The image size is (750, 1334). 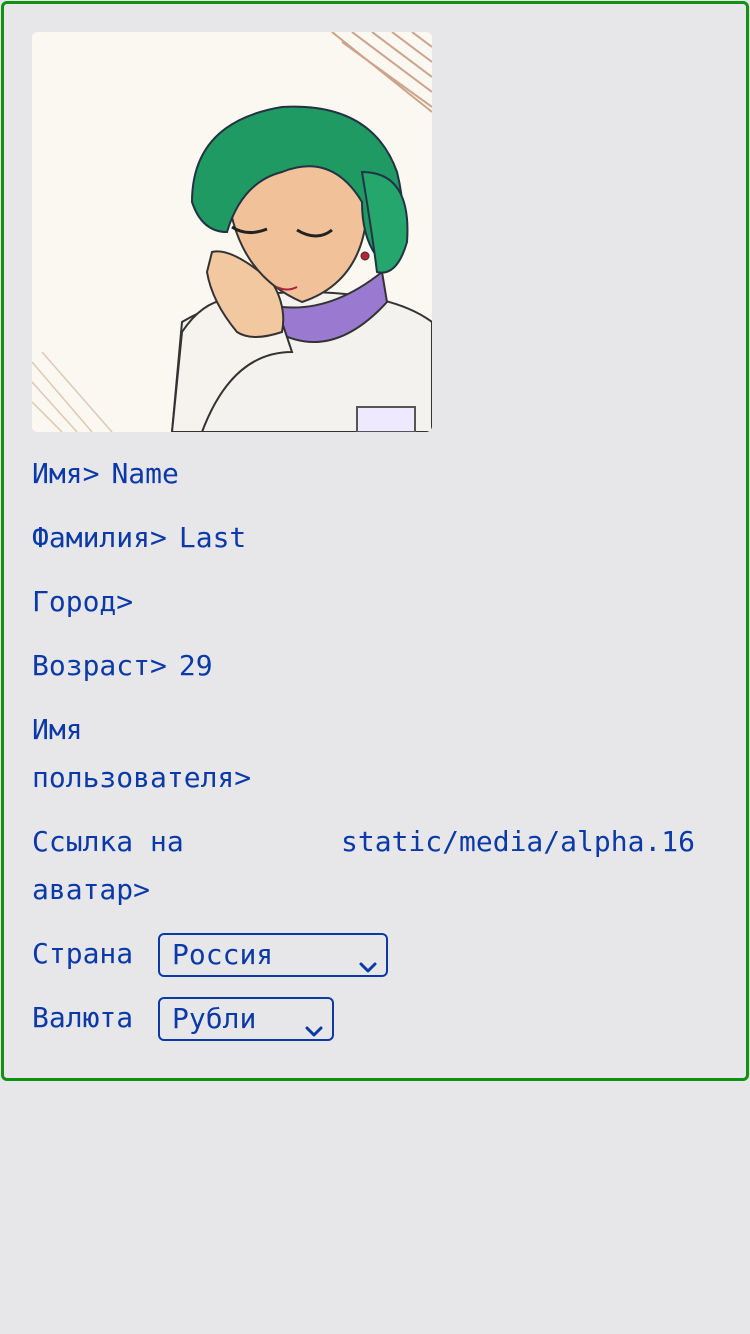 What do you see at coordinates (66, 473) in the screenshot?
I see `first-name-label: Имя>` at bounding box center [66, 473].